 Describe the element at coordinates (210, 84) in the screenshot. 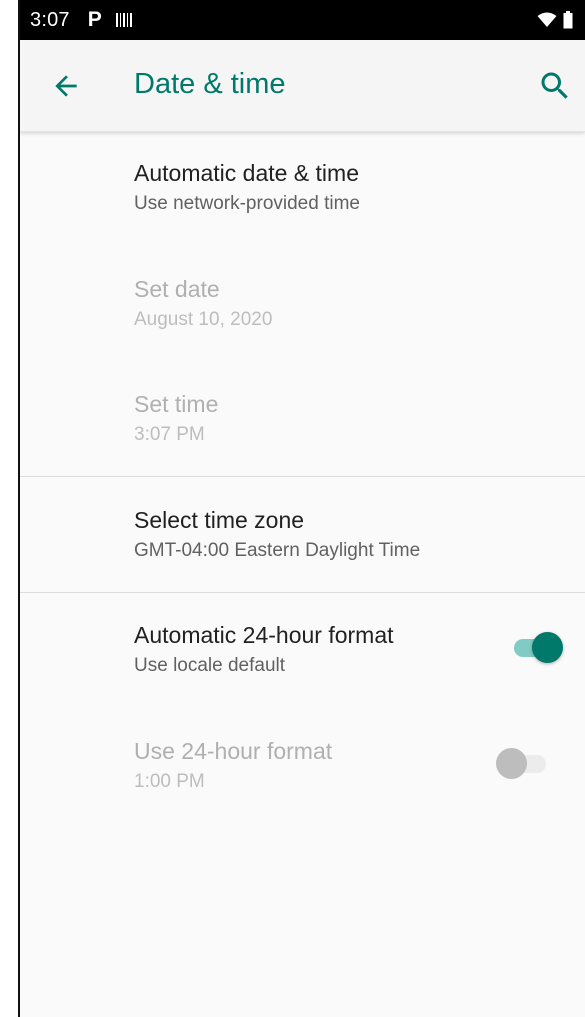

I see `page-title: Date & time` at that location.